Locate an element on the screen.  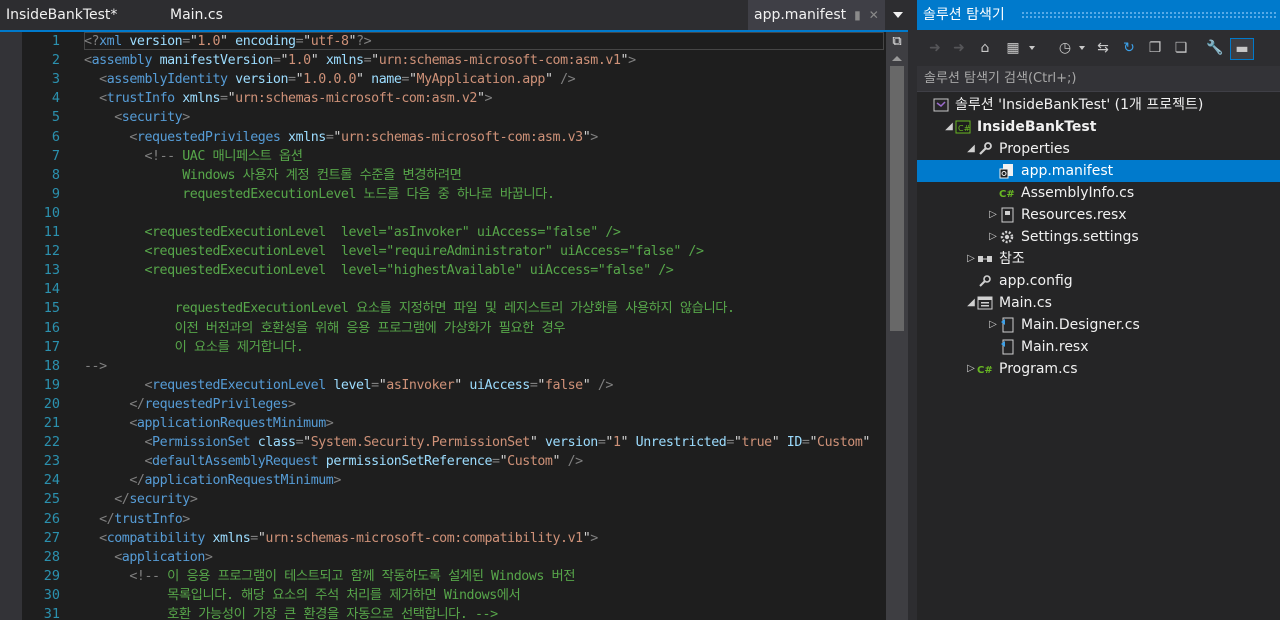
scroll-up-icon is located at coordinates (897, 58).